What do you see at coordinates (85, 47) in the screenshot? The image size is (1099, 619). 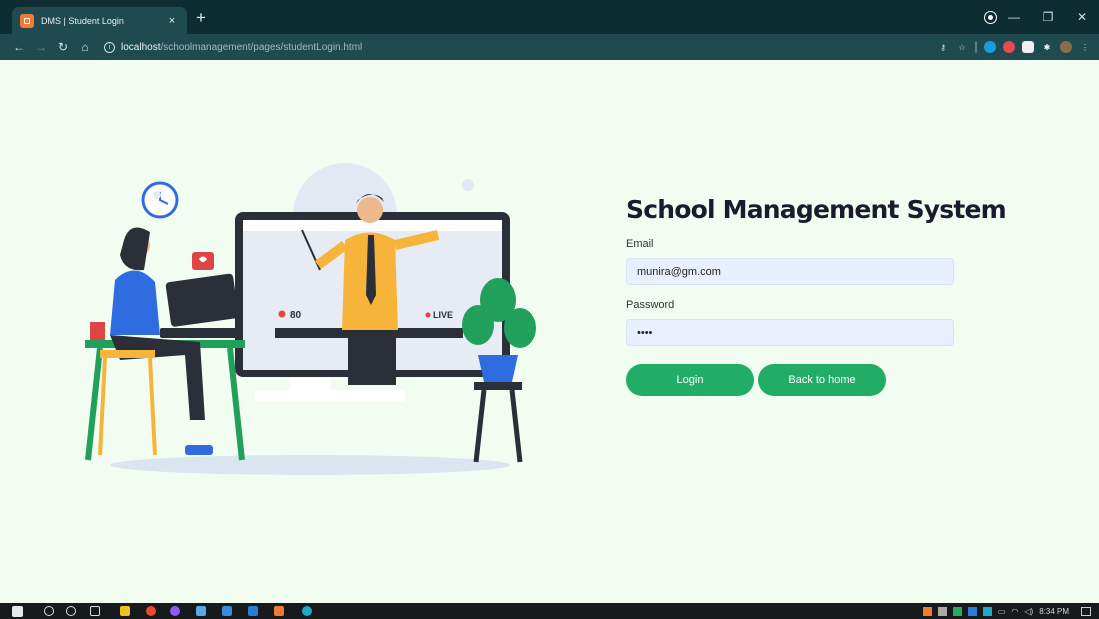 I see `home-icon: ⌂` at bounding box center [85, 47].